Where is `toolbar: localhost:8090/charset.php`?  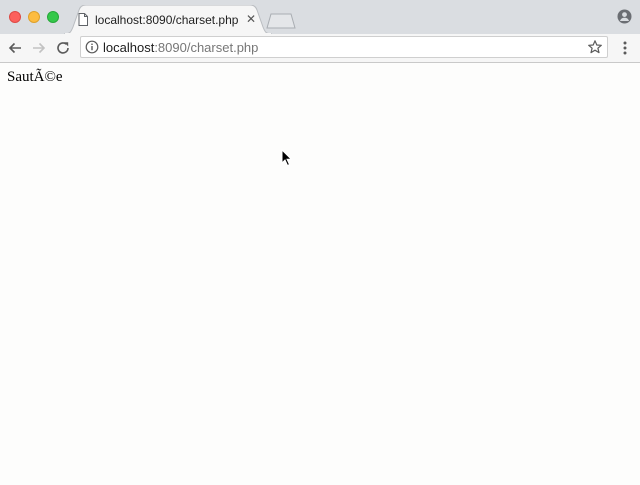
toolbar: localhost:8090/charset.php is located at coordinates (320, 48).